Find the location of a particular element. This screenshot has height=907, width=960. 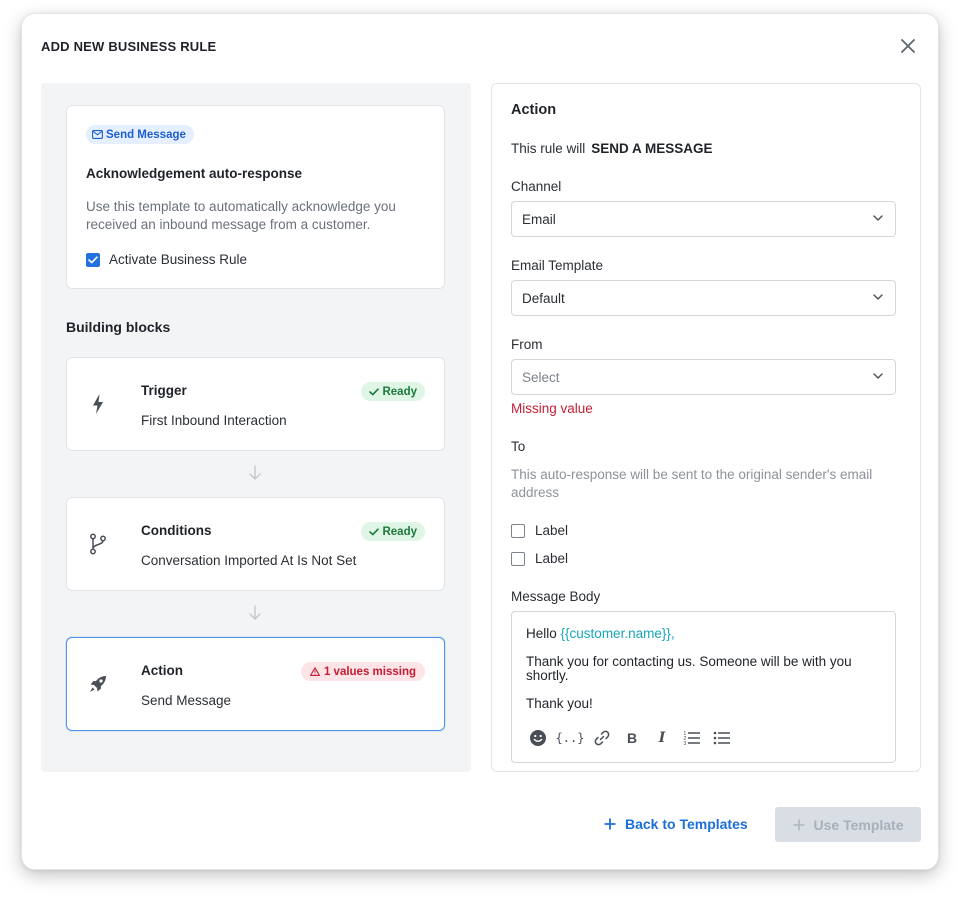

bold-button: B is located at coordinates (632, 738).